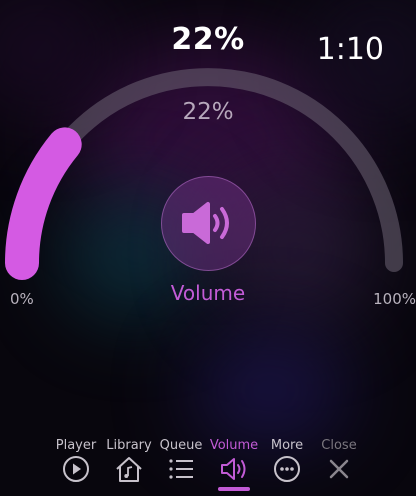 The height and width of the screenshot is (496, 416). I want to click on tab-close: Close, so click(339, 465).